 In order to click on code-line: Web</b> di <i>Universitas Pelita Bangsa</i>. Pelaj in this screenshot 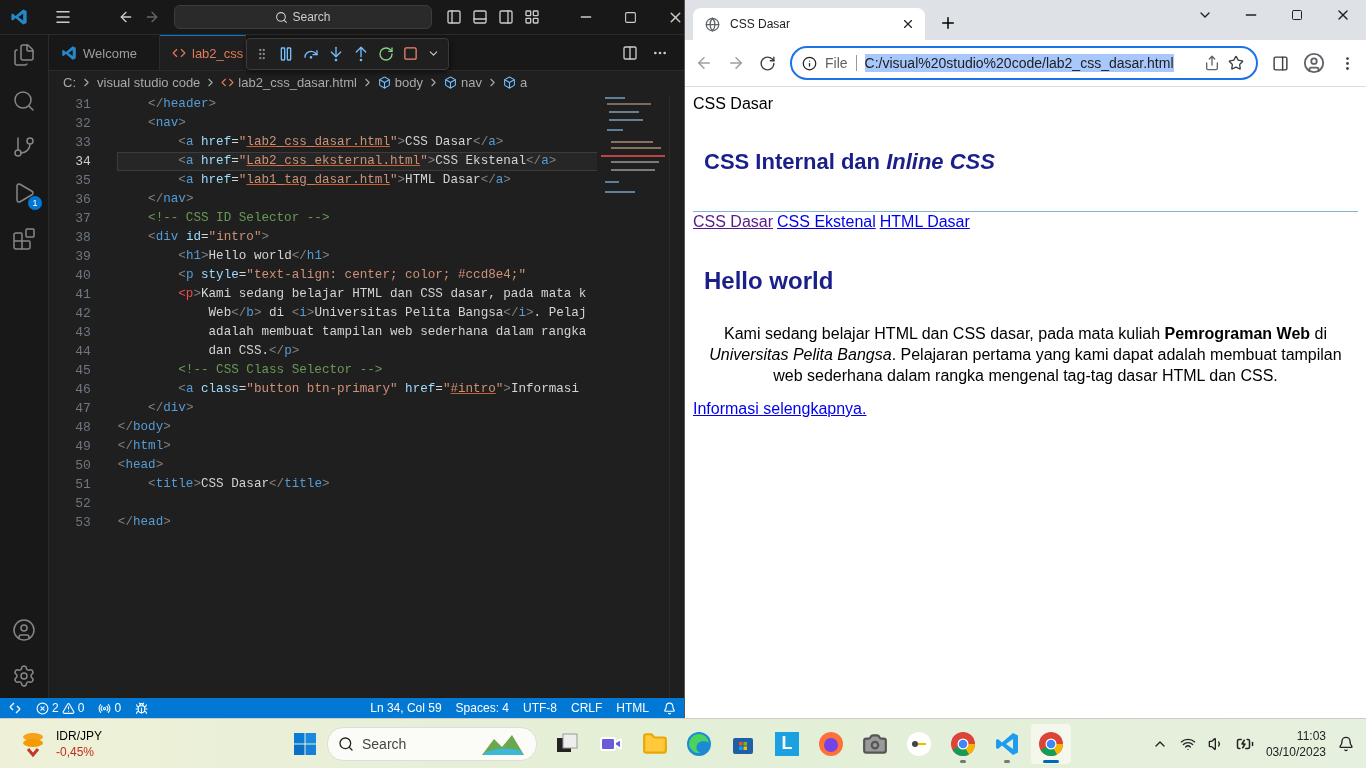, I will do `click(397, 313)`.